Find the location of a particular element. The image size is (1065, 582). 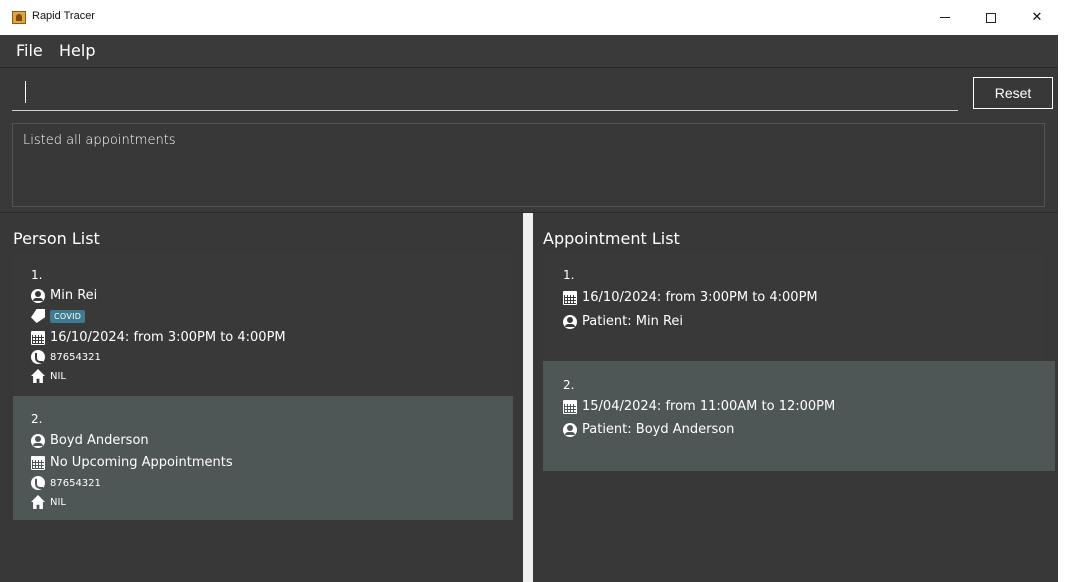

appointment-patient-row: Patient: Boyd Anderson is located at coordinates (648, 429).